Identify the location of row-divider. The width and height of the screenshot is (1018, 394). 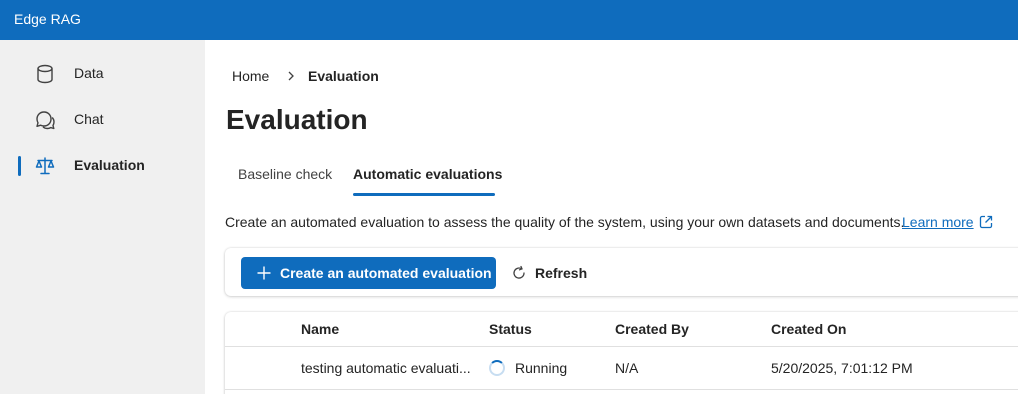
(621, 389).